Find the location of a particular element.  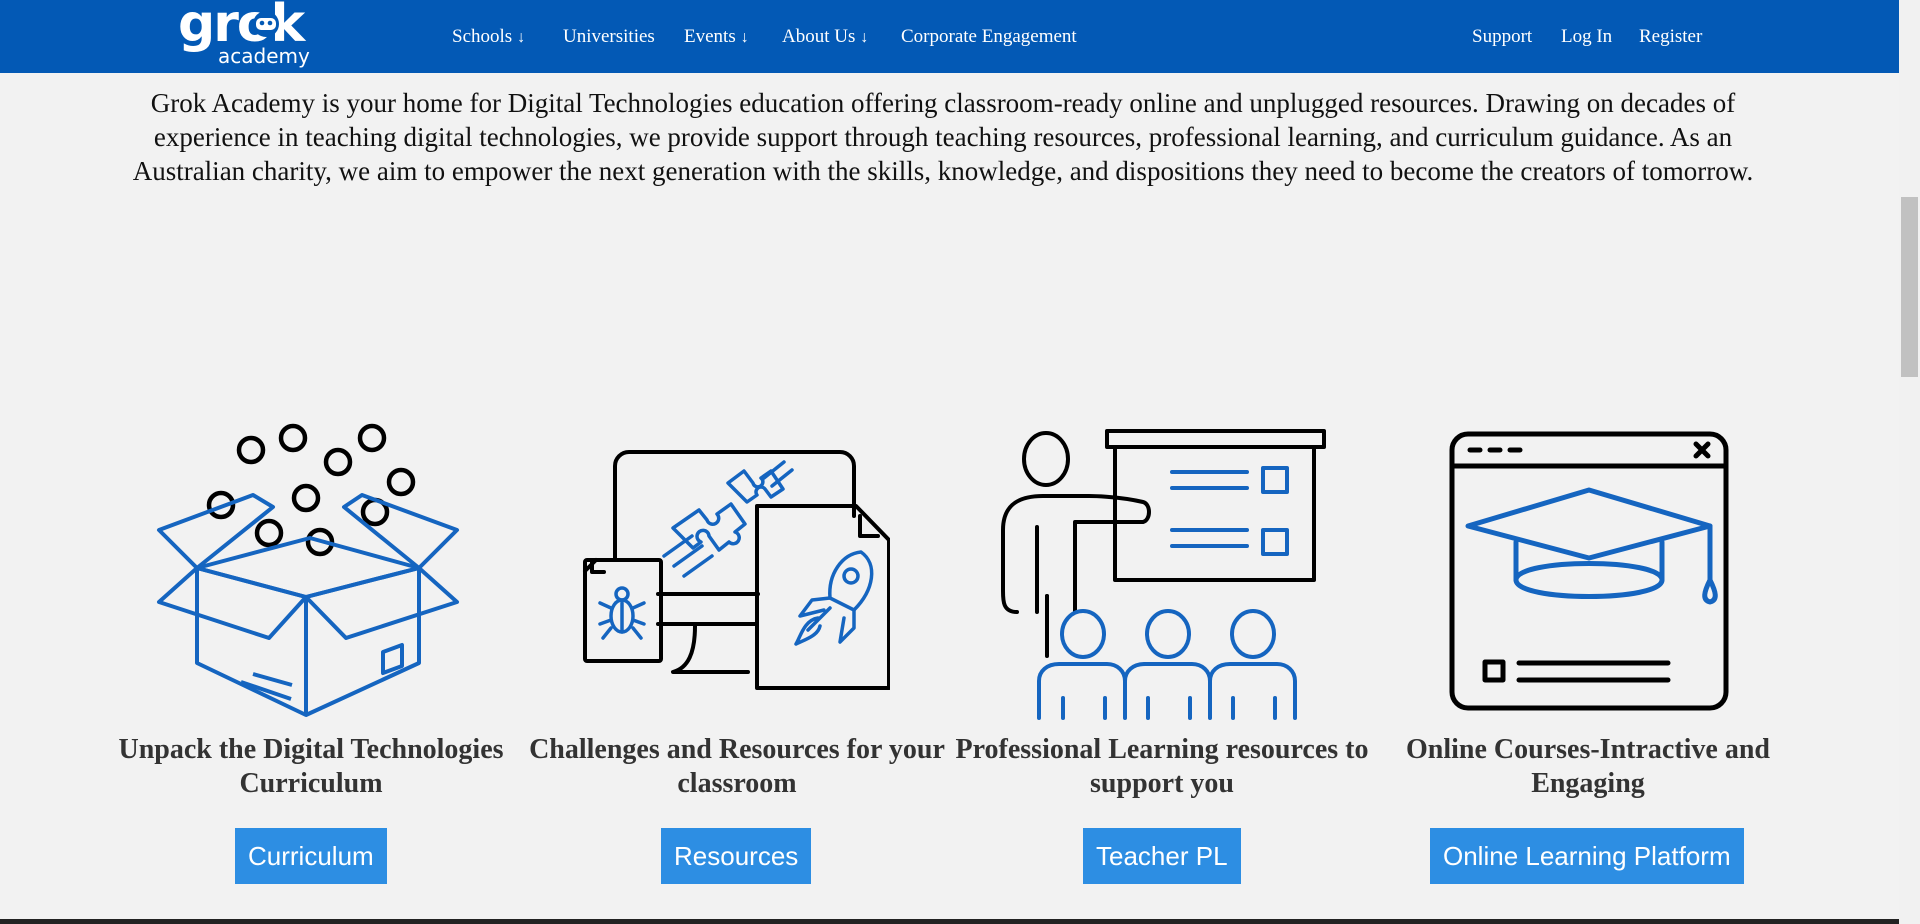

vertical-scrollbar-thumb is located at coordinates (1909, 287).